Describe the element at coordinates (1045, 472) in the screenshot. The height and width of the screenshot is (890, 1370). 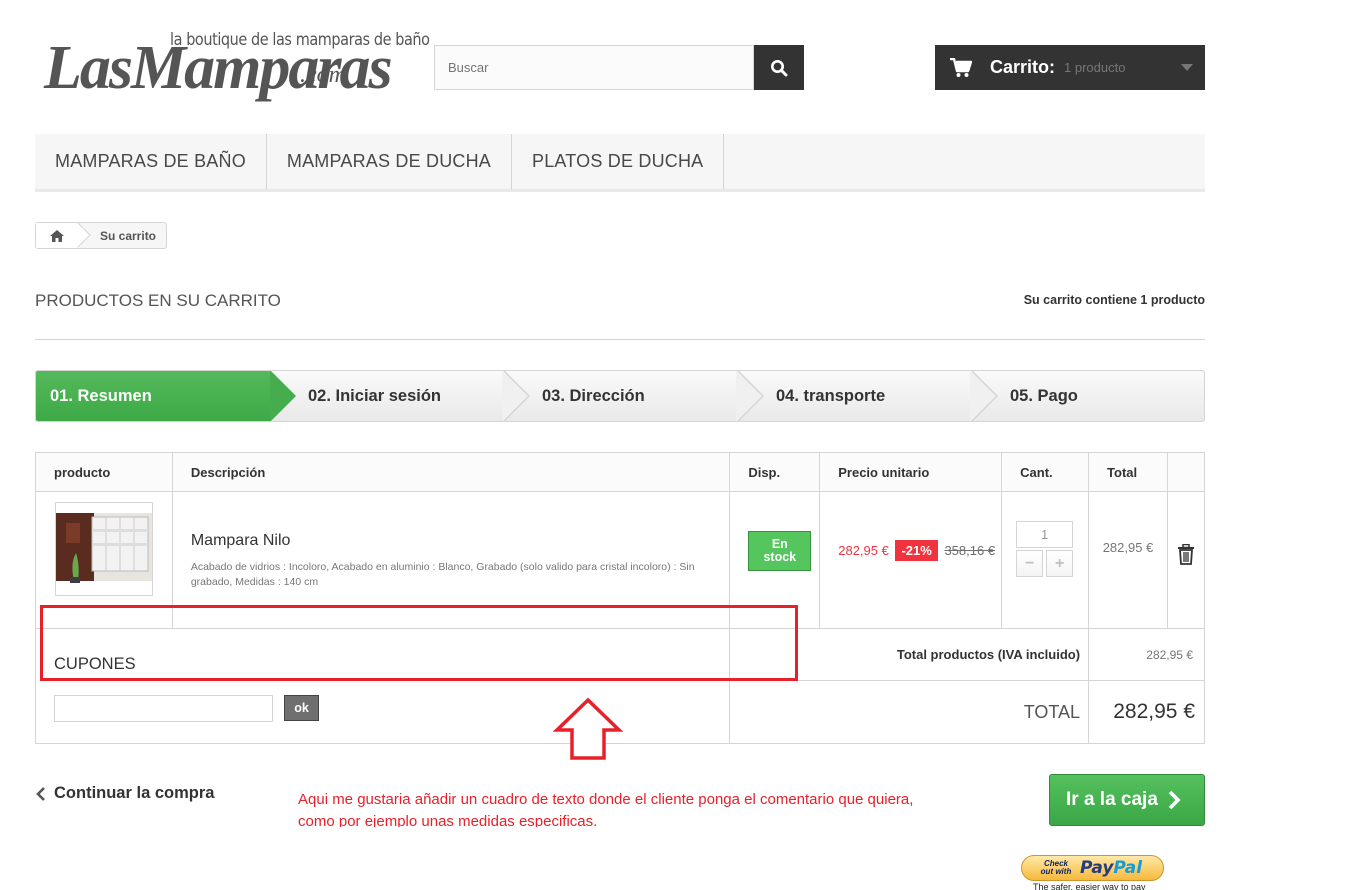
I see `column-header: Cant.` at that location.